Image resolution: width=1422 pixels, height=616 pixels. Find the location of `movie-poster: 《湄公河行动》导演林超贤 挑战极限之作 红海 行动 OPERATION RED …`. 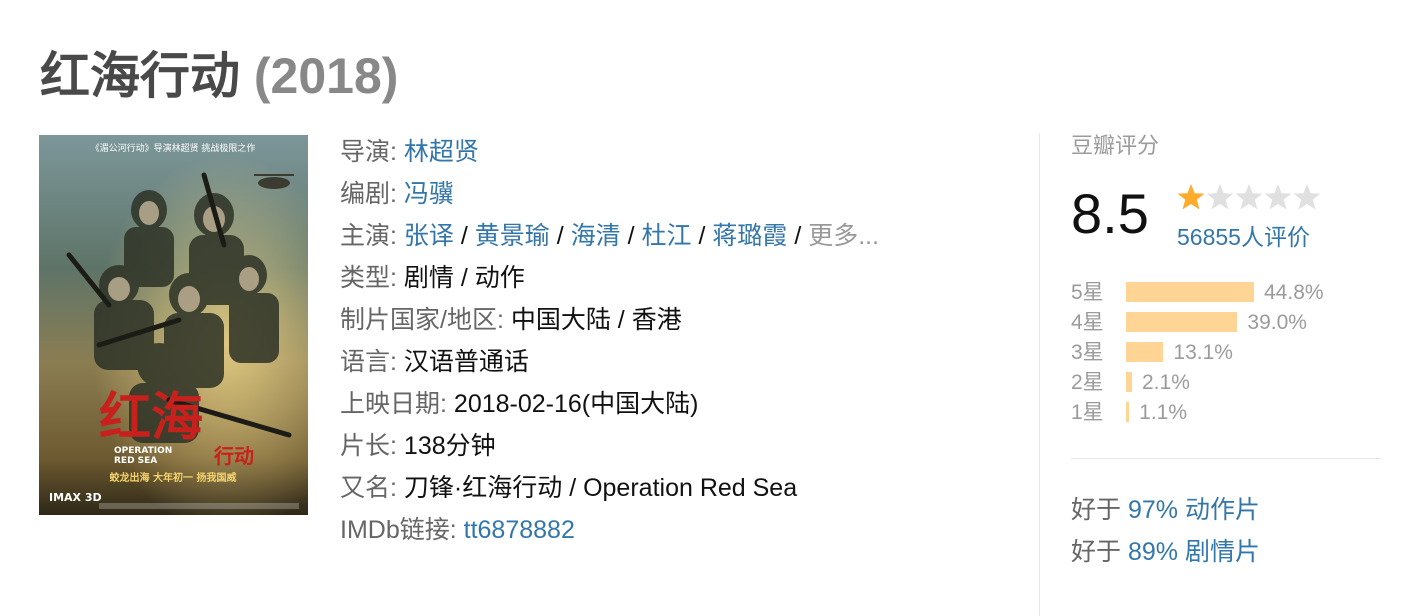

movie-poster: 《湄公河行动》导演林超贤 挑战极限之作 红海 行动 OPERATION RED … is located at coordinates (173, 325).